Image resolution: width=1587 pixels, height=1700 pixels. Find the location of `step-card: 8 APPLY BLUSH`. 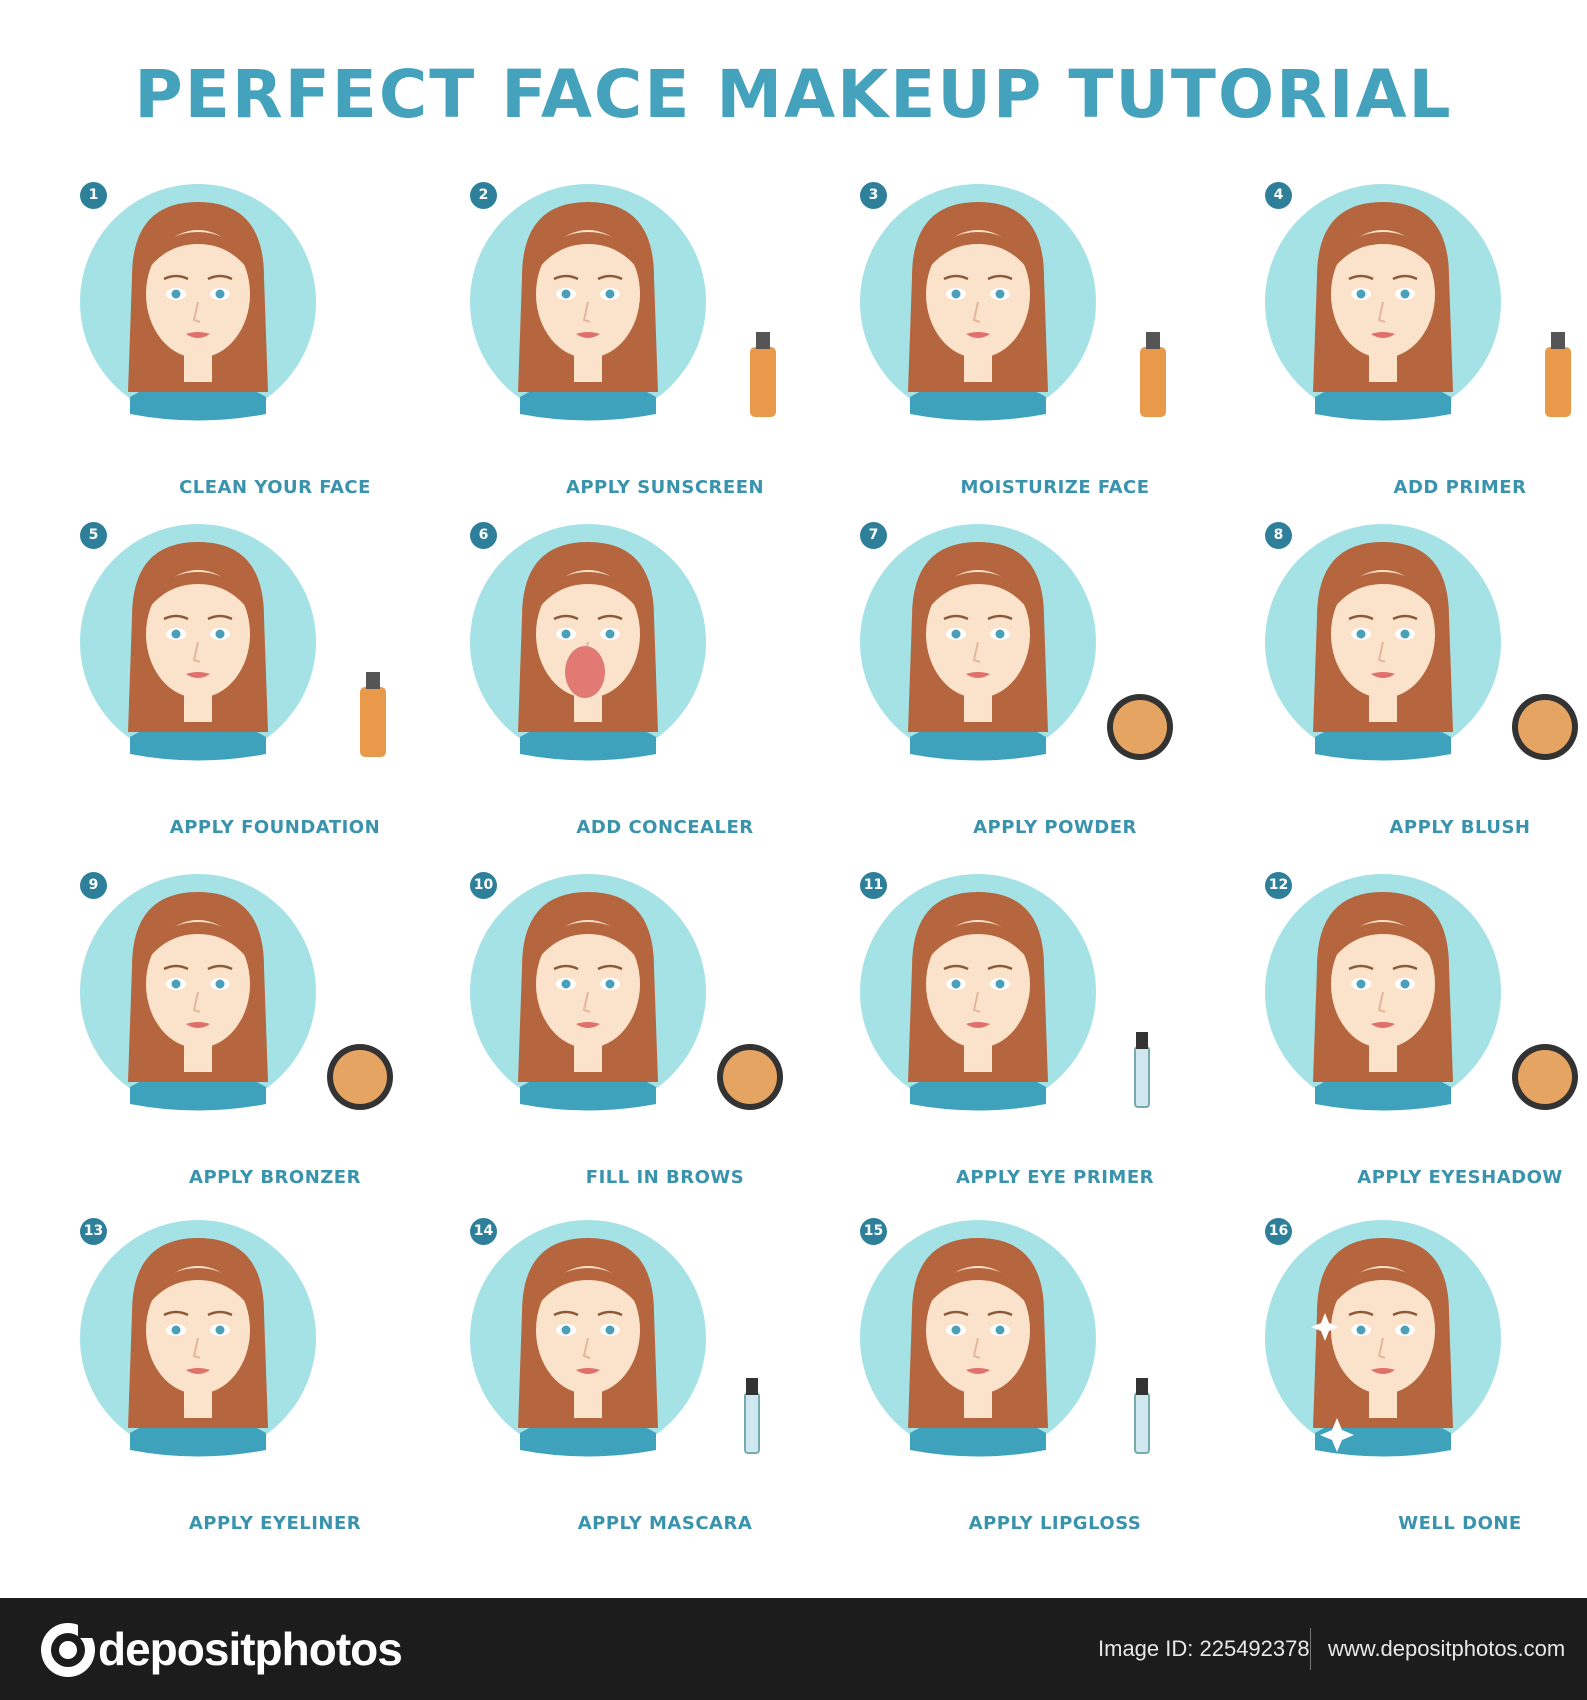

step-card: 8 APPLY BLUSH is located at coordinates (1426, 692).